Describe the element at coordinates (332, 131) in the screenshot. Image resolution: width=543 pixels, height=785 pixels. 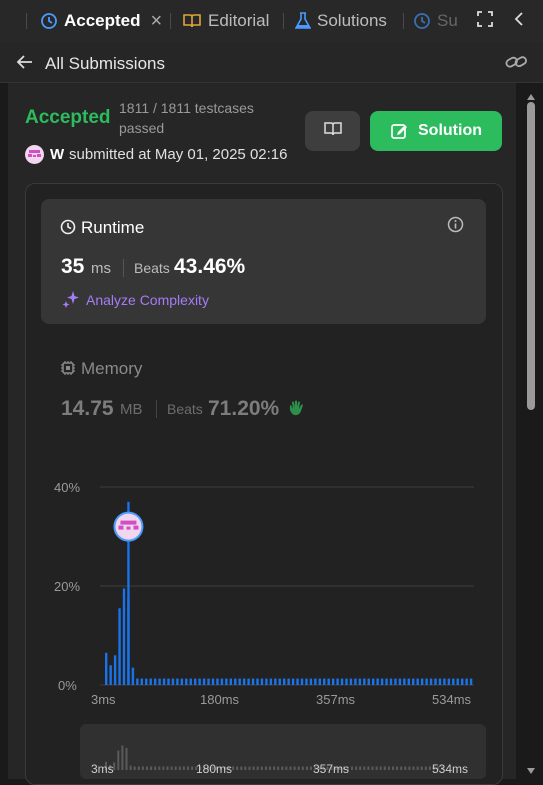
I see `notes-button` at that location.